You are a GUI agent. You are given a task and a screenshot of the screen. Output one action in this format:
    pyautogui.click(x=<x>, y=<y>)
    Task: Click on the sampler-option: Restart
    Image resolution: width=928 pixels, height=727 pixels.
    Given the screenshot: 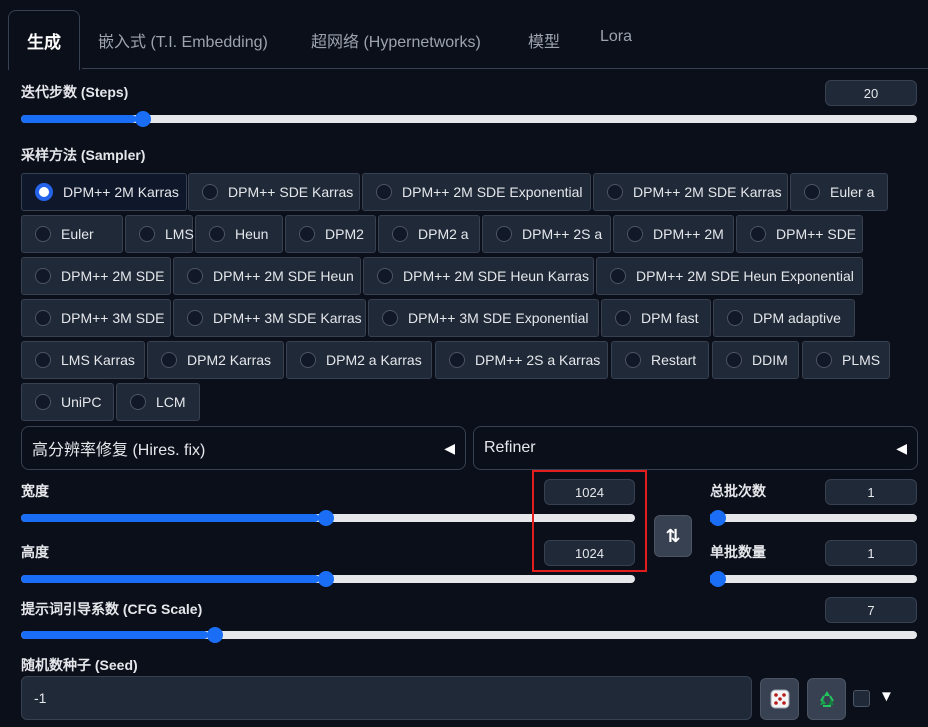 What is the action you would take?
    pyautogui.click(x=660, y=360)
    